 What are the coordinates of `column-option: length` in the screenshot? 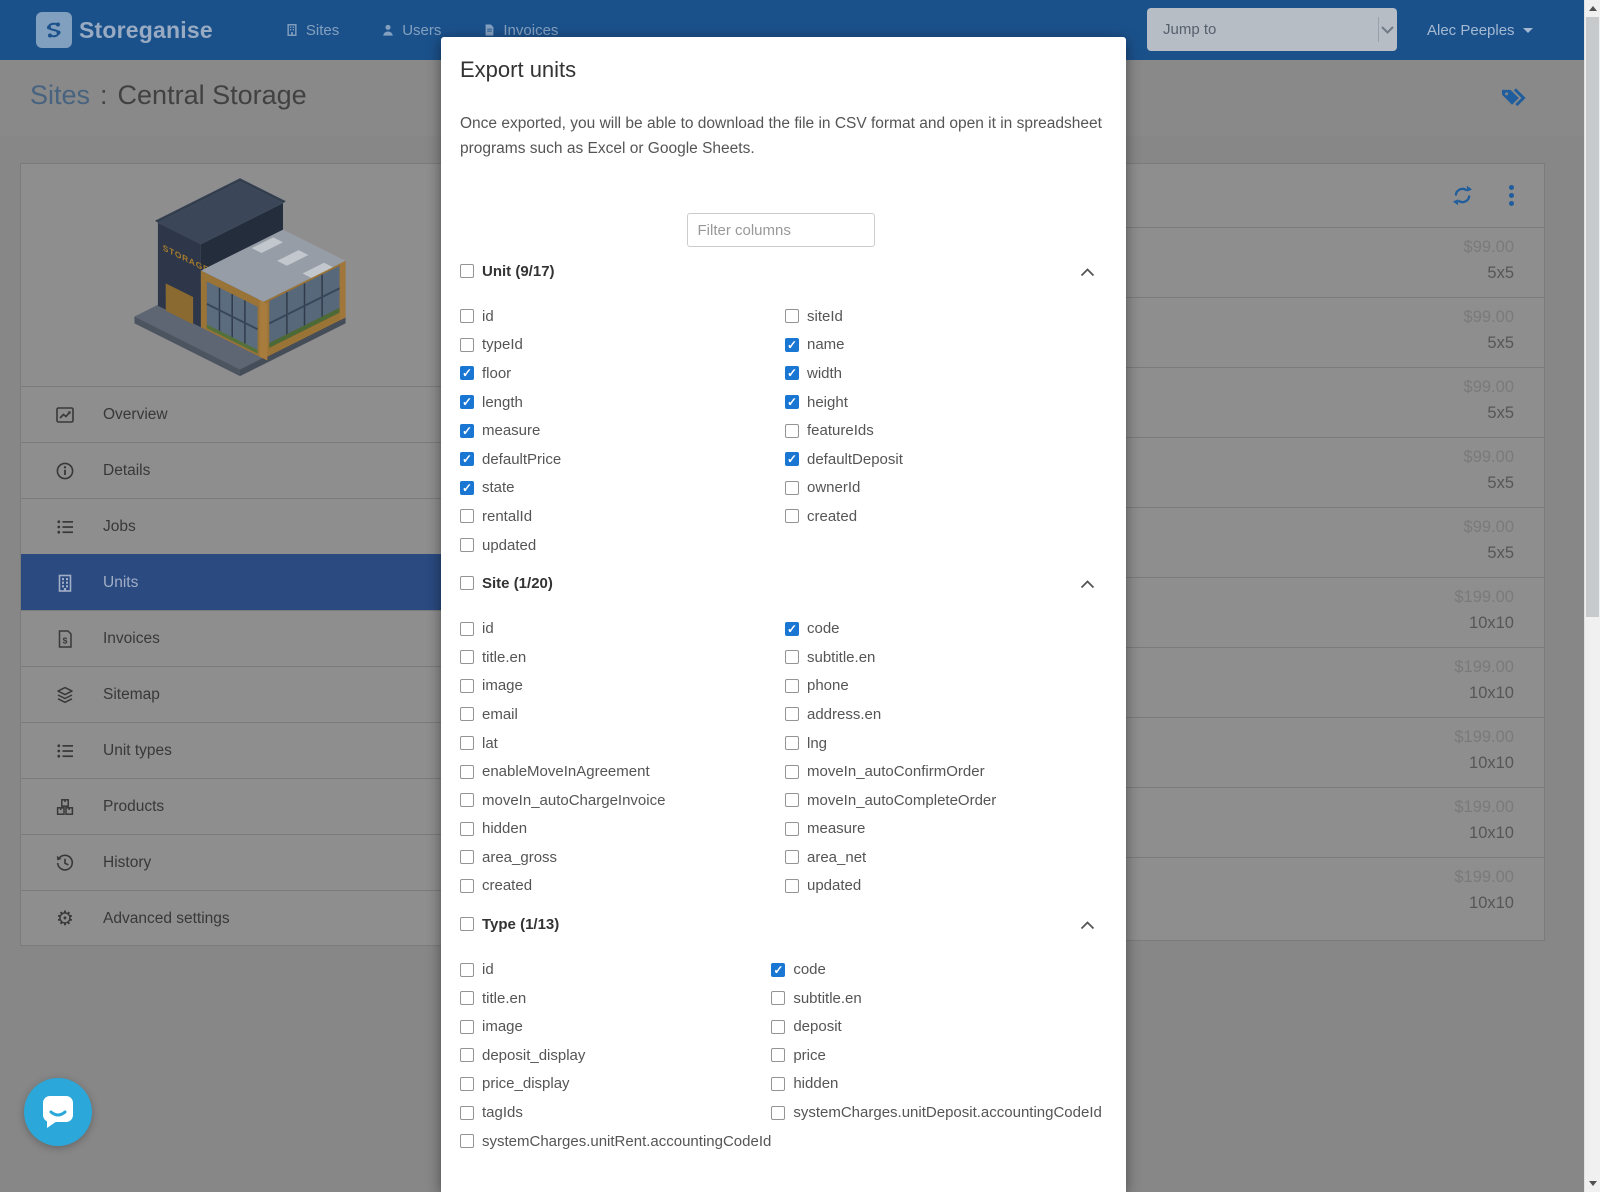 It's located at (622, 402).